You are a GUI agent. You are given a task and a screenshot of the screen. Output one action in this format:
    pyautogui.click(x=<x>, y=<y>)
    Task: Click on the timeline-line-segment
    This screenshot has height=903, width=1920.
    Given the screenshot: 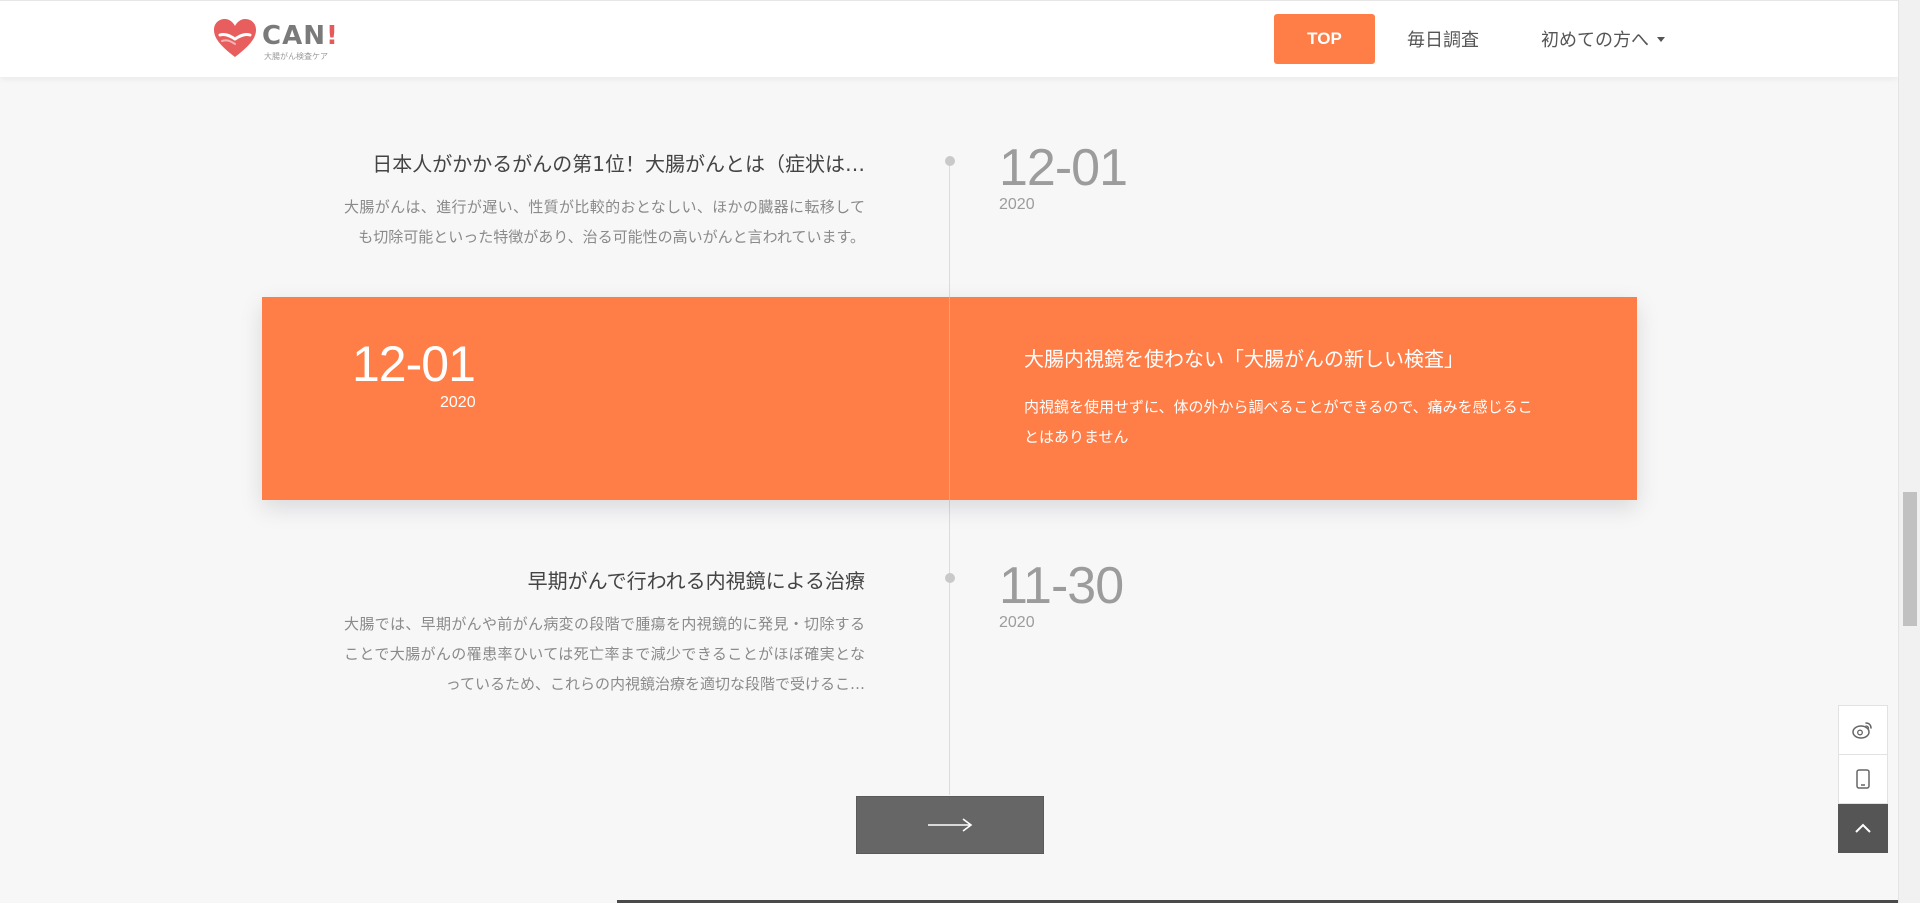 What is the action you would take?
    pyautogui.click(x=949, y=398)
    